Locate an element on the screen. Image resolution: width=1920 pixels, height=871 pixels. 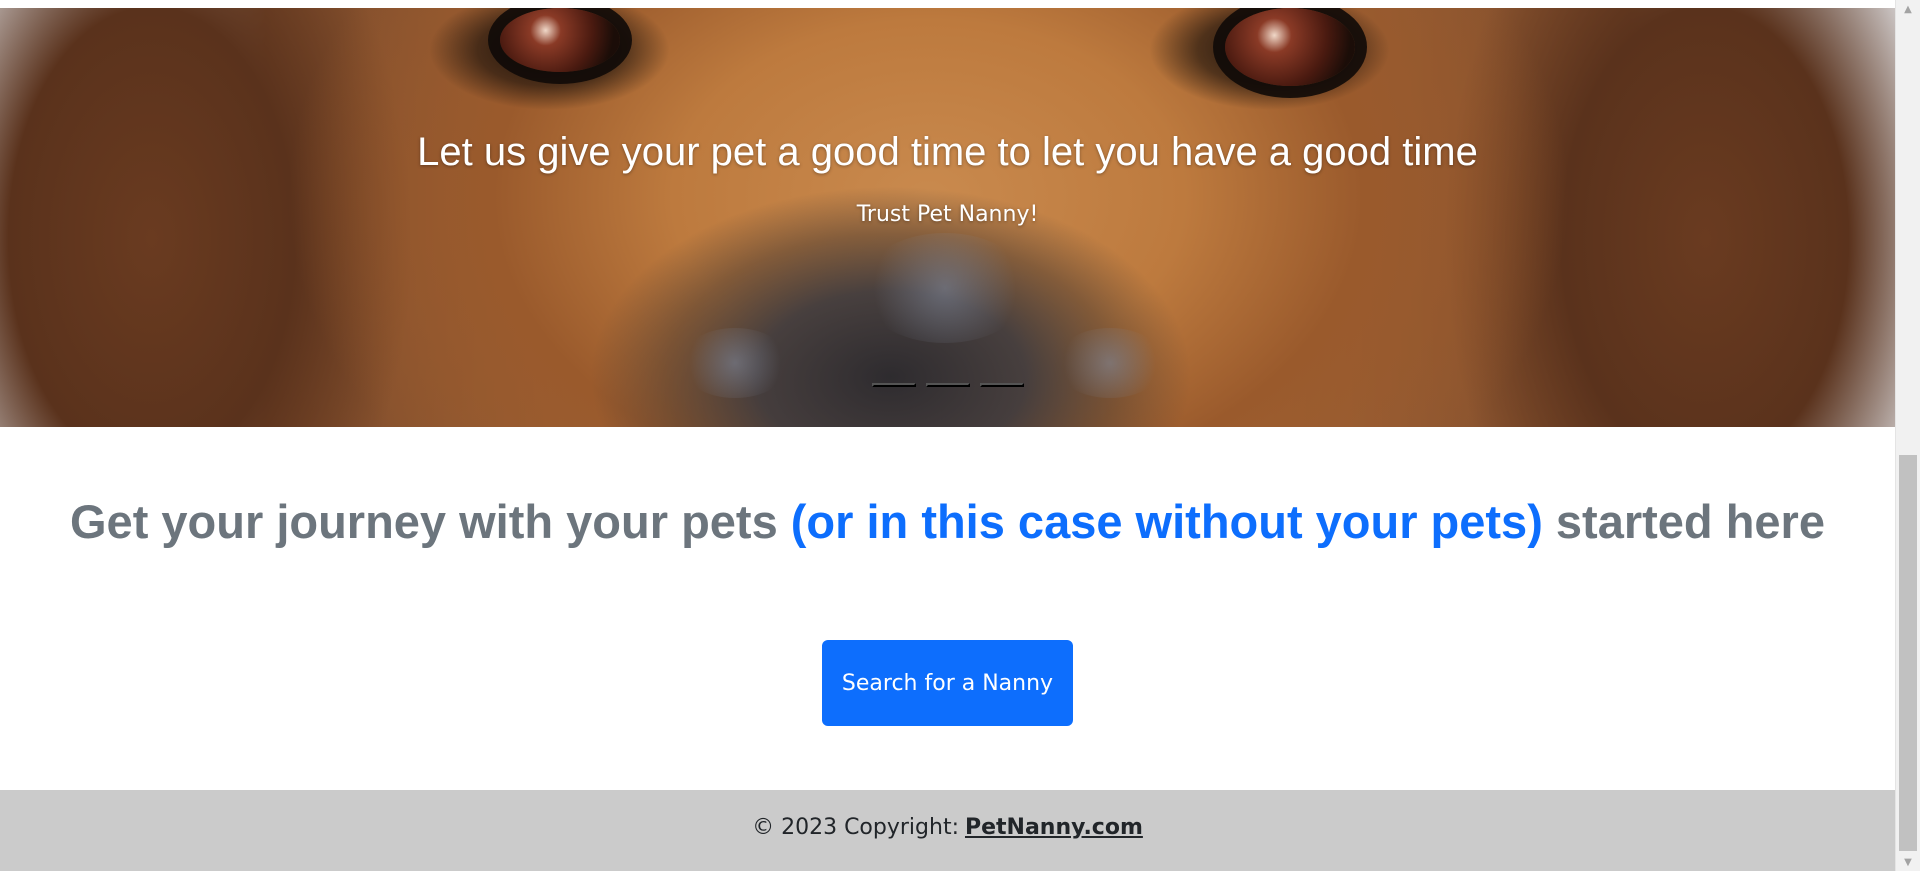
hero-image-right-eye is located at coordinates (1290, 47).